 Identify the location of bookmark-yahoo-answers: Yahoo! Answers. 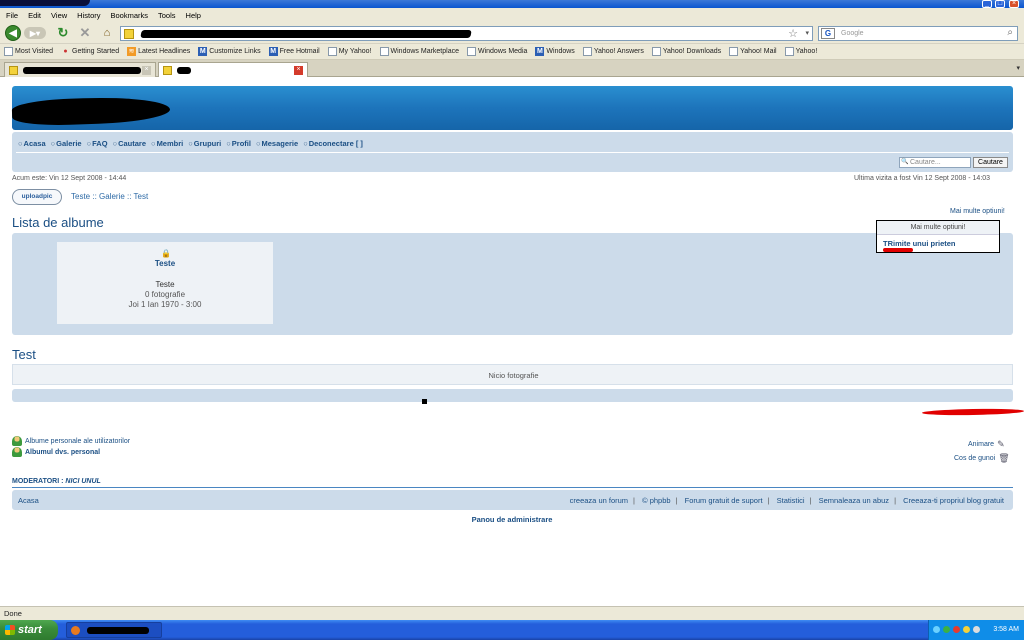
(613, 51).